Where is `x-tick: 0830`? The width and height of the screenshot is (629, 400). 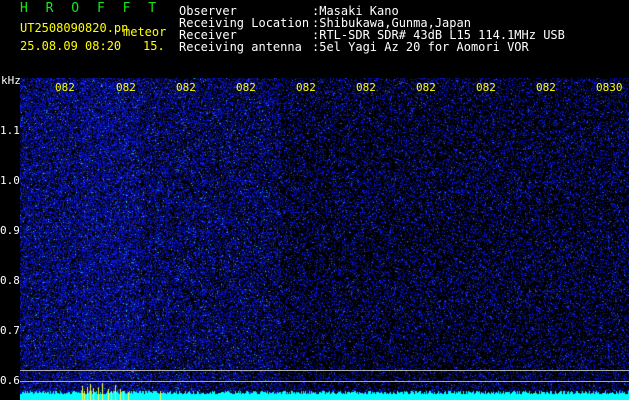 x-tick: 0830 is located at coordinates (609, 87).